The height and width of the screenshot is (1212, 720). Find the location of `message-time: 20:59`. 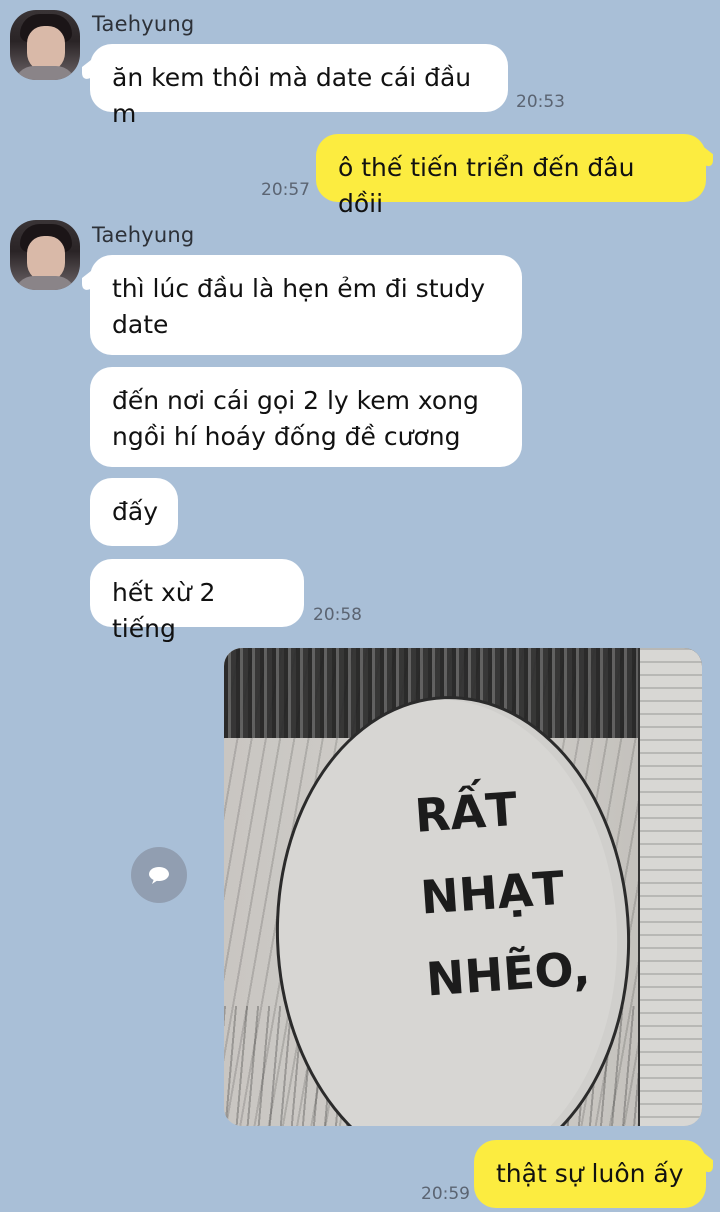

message-time: 20:59 is located at coordinates (445, 1194).